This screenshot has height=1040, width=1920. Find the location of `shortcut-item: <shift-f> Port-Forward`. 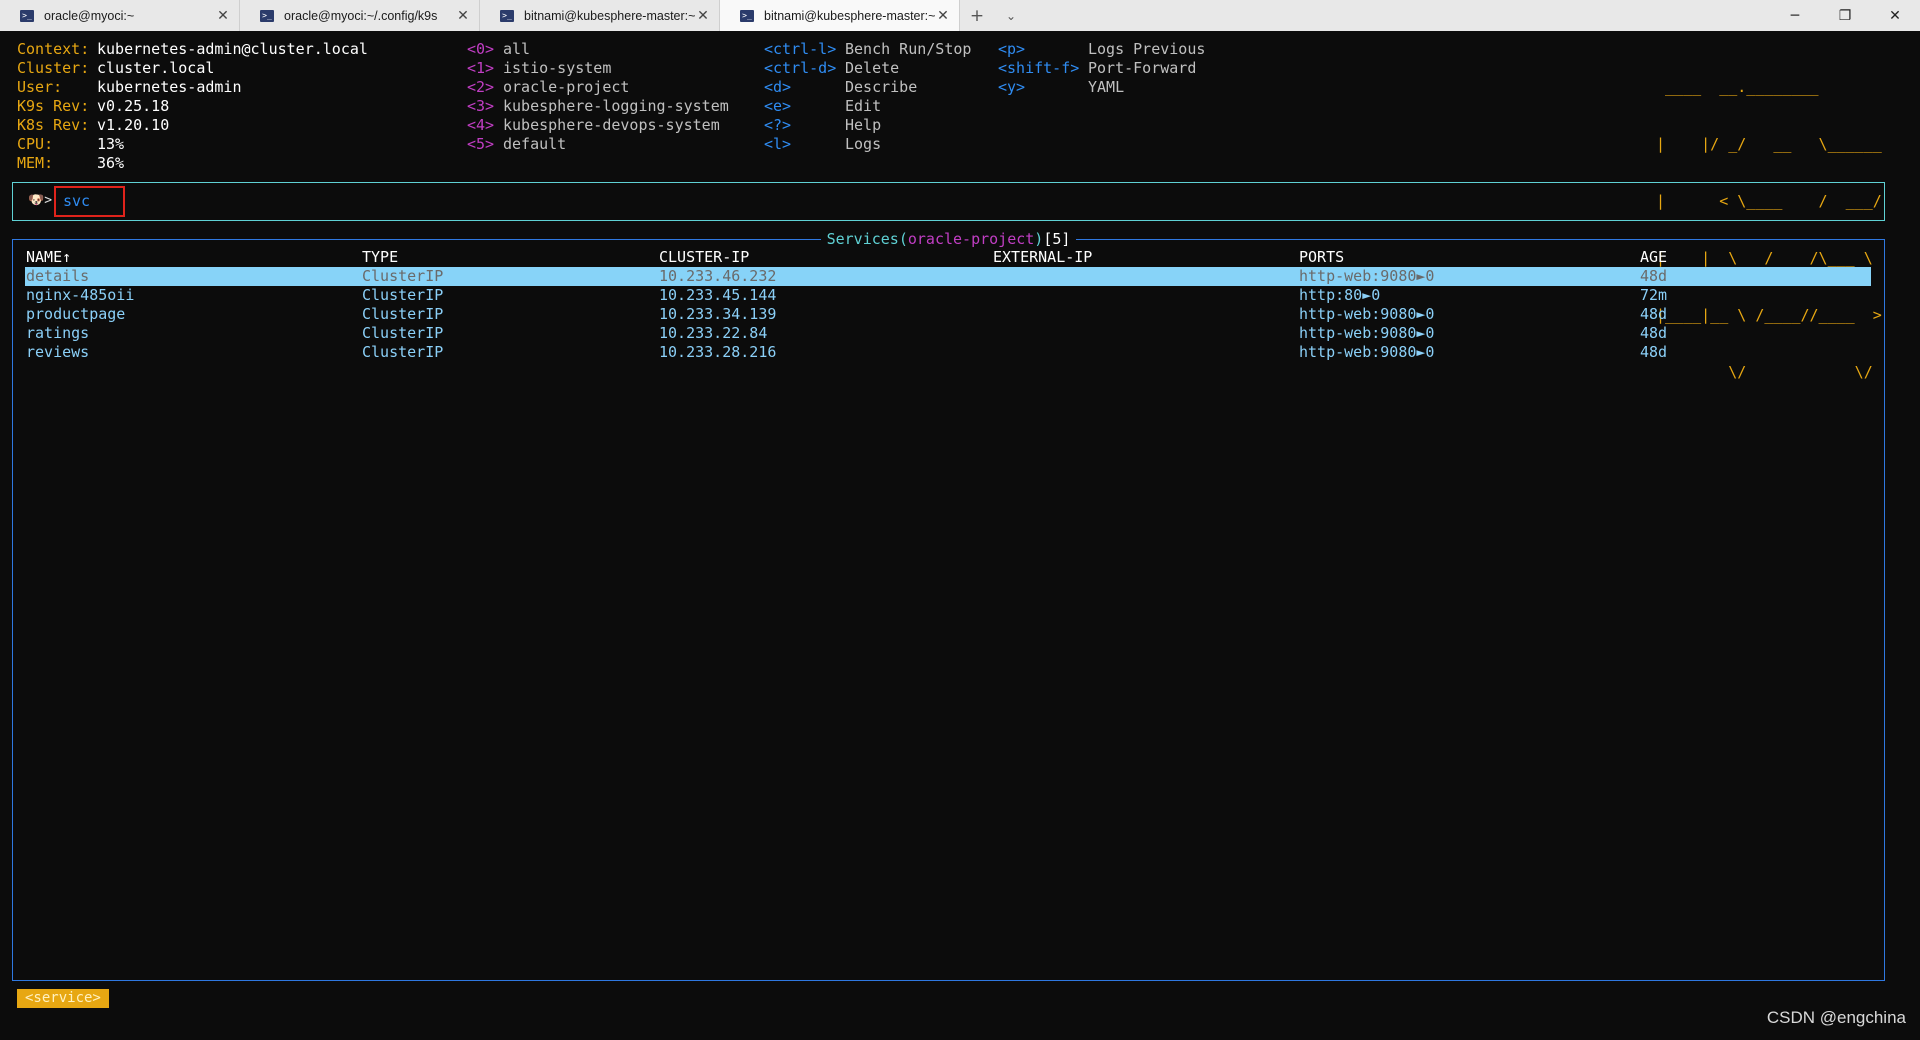

shortcut-item: <shift-f> Port-Forward is located at coordinates (1101, 68).